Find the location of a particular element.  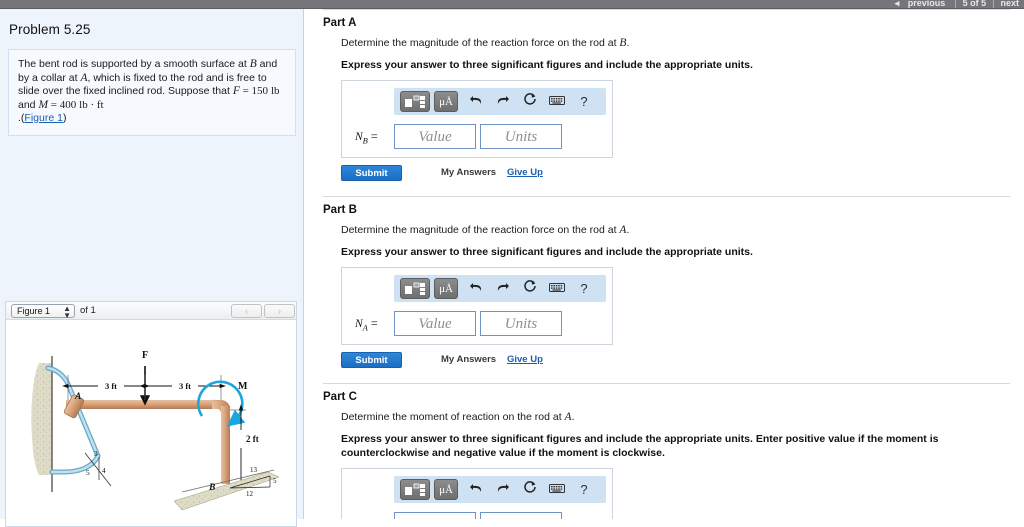

part-a-give-up-link: Give Up is located at coordinates (525, 172).